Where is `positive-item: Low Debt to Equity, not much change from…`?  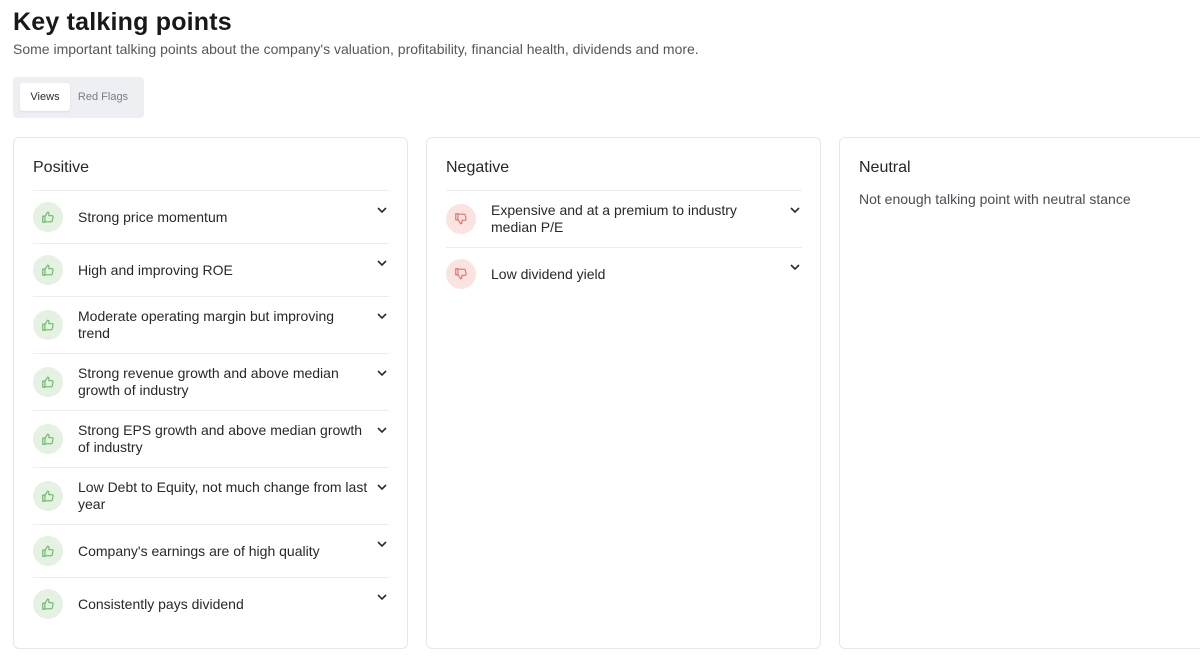
positive-item: Low Debt to Equity, not much change from… is located at coordinates (211, 495).